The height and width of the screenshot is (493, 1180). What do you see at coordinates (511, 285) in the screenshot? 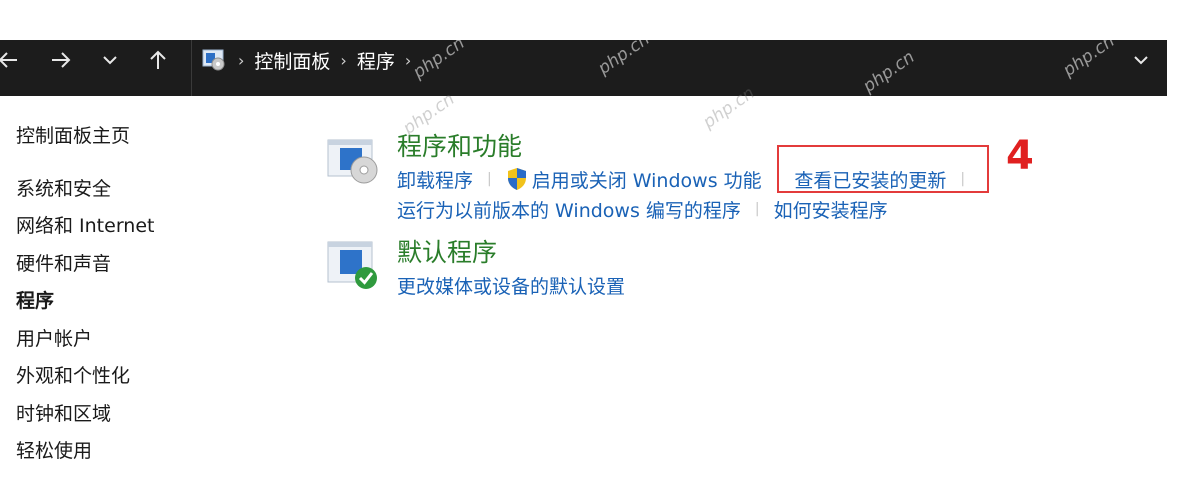
I see `change-default-settings-link: 更改媒体或设备的默认设置` at bounding box center [511, 285].